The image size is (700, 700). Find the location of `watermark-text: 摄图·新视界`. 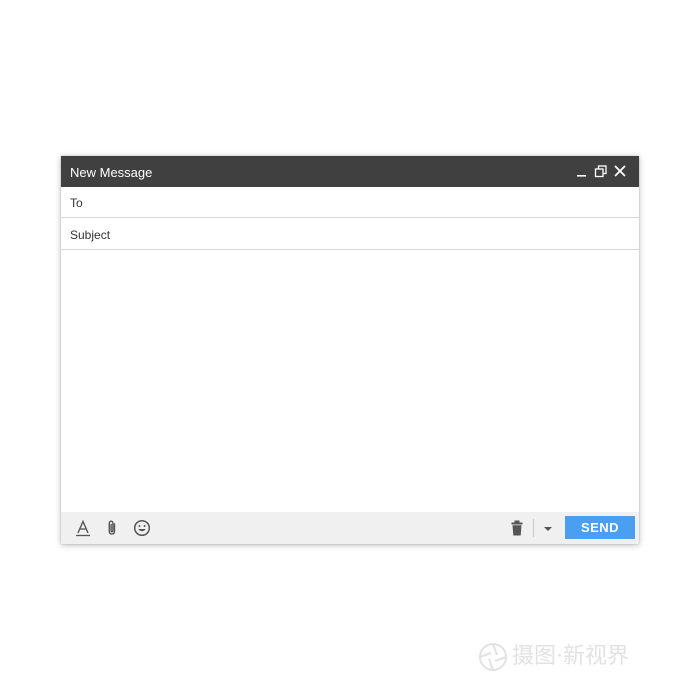

watermark-text: 摄图·新视界 is located at coordinates (570, 656).